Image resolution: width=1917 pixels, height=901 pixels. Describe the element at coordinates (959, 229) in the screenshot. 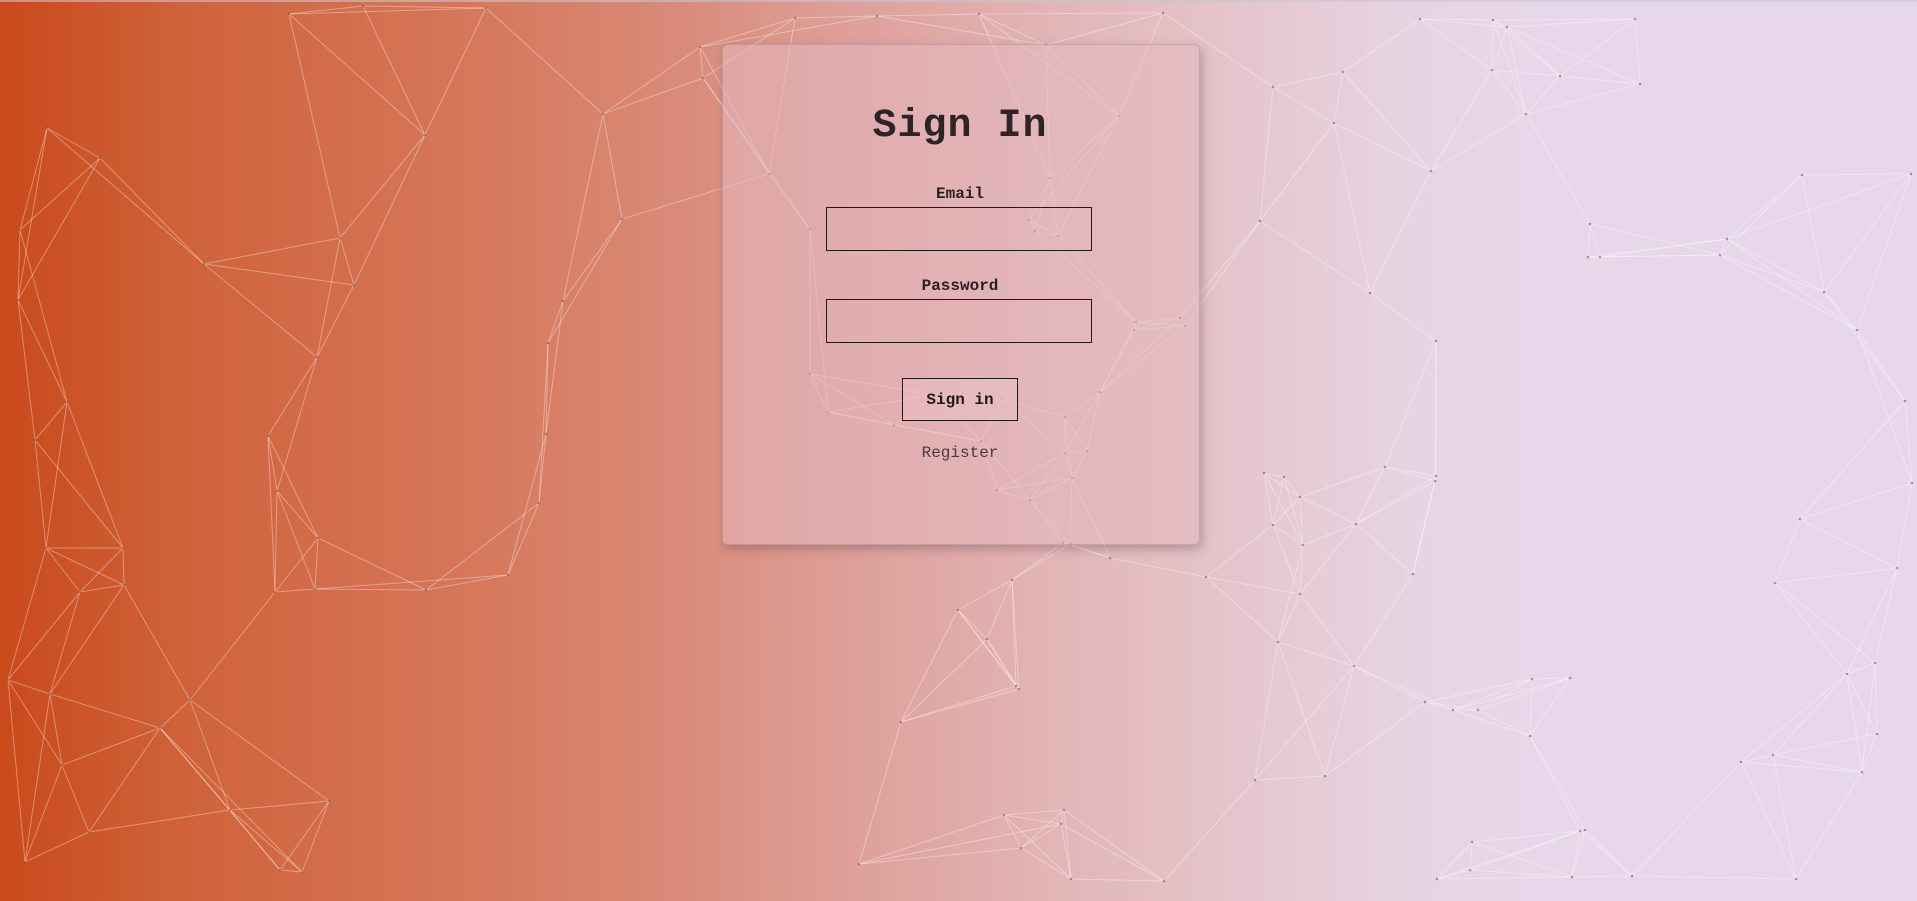

I see `email-field` at that location.